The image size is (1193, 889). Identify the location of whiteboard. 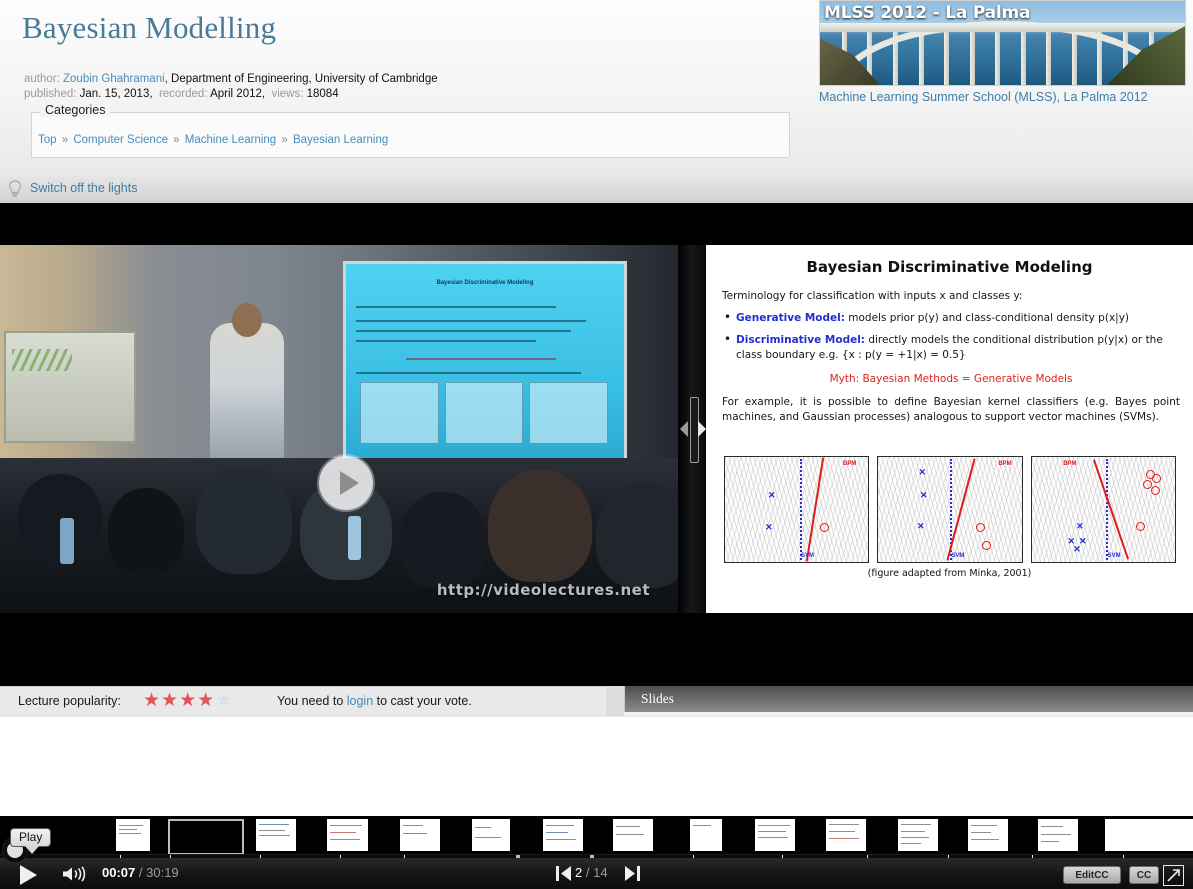
(70, 387).